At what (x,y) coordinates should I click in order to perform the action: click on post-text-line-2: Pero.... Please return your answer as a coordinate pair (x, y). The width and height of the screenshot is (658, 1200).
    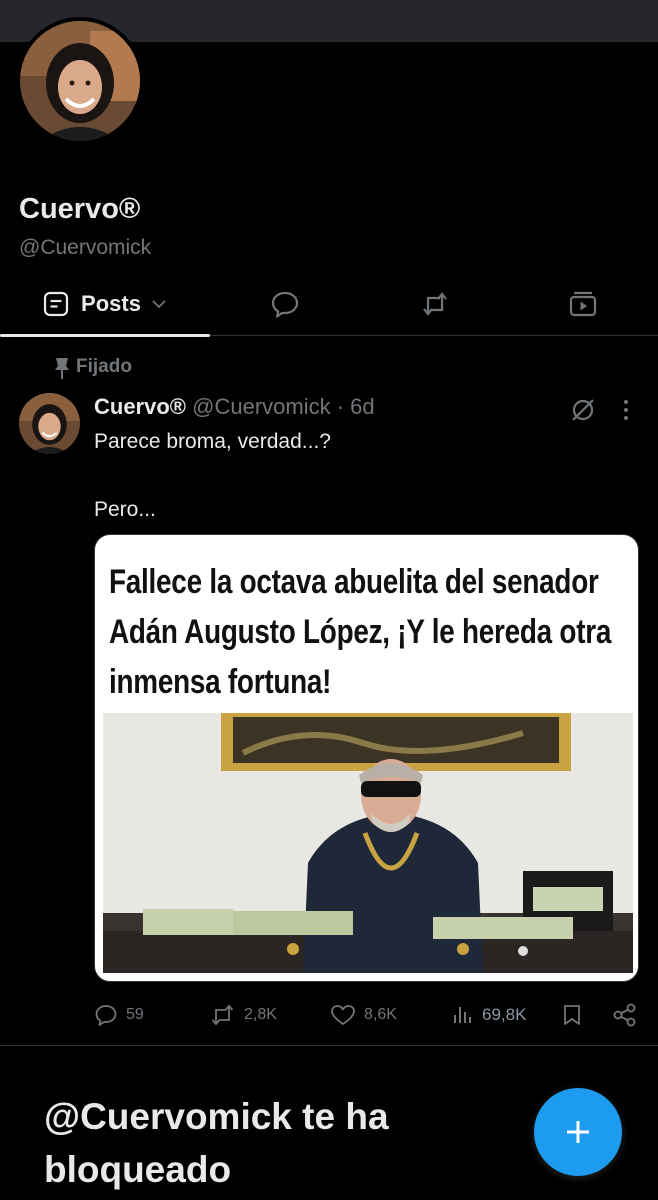
    Looking at the image, I should click on (125, 509).